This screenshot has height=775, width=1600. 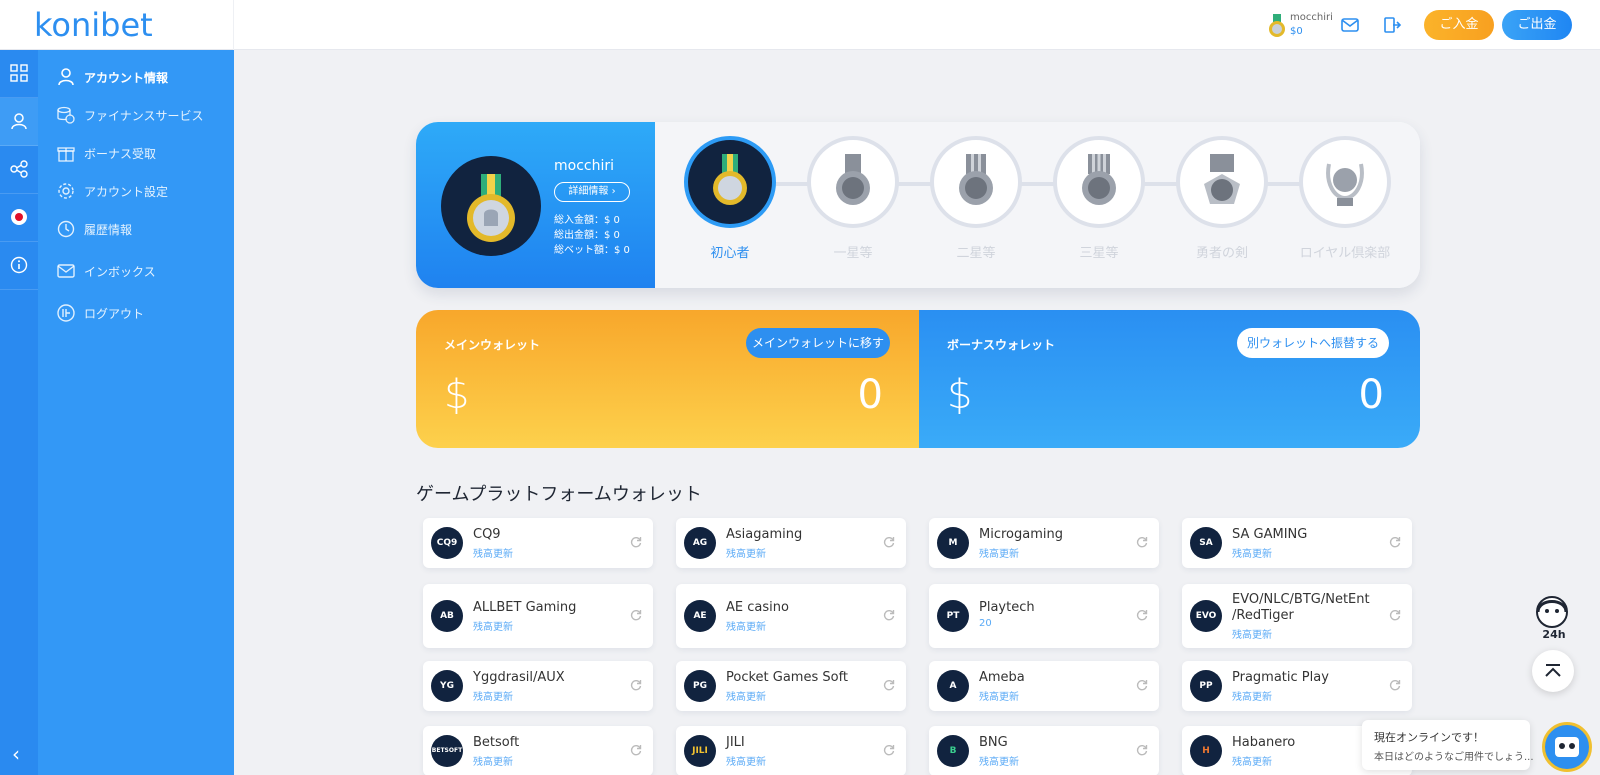 I want to click on platform-name: CQ9, so click(x=487, y=534).